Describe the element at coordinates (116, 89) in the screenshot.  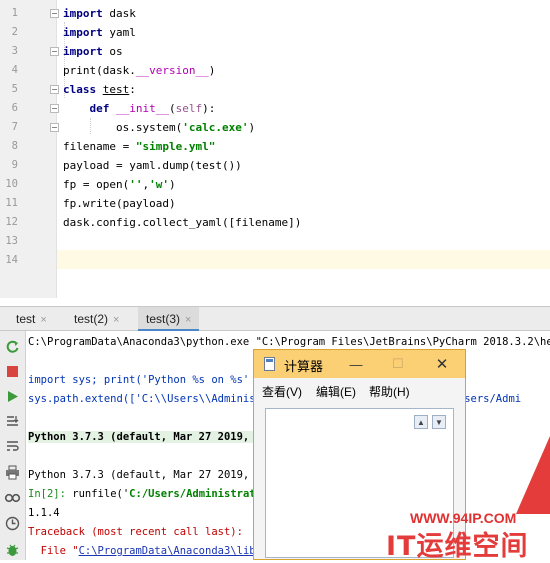
I see `code-token: test` at that location.